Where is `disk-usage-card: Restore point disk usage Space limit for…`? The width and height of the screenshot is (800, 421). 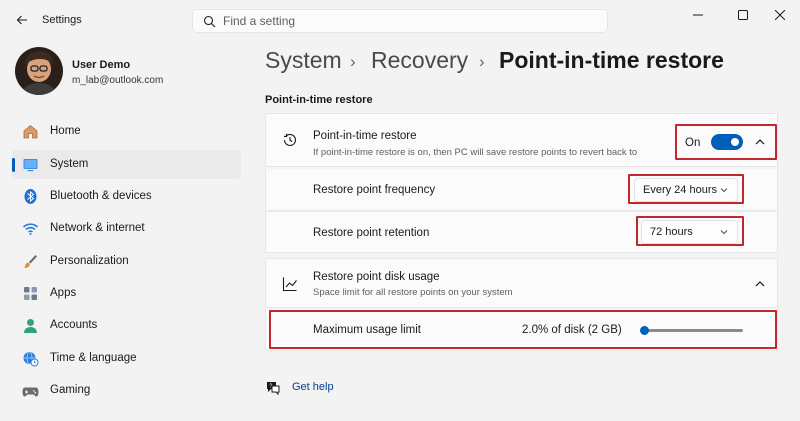
disk-usage-card: Restore point disk usage Space limit for… is located at coordinates (521, 283).